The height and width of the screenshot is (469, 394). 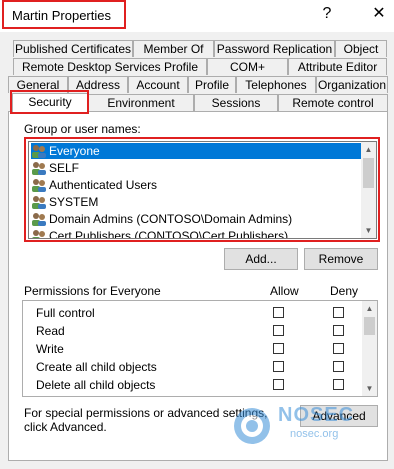 I want to click on tab-sessions: Sessions, so click(x=236, y=102).